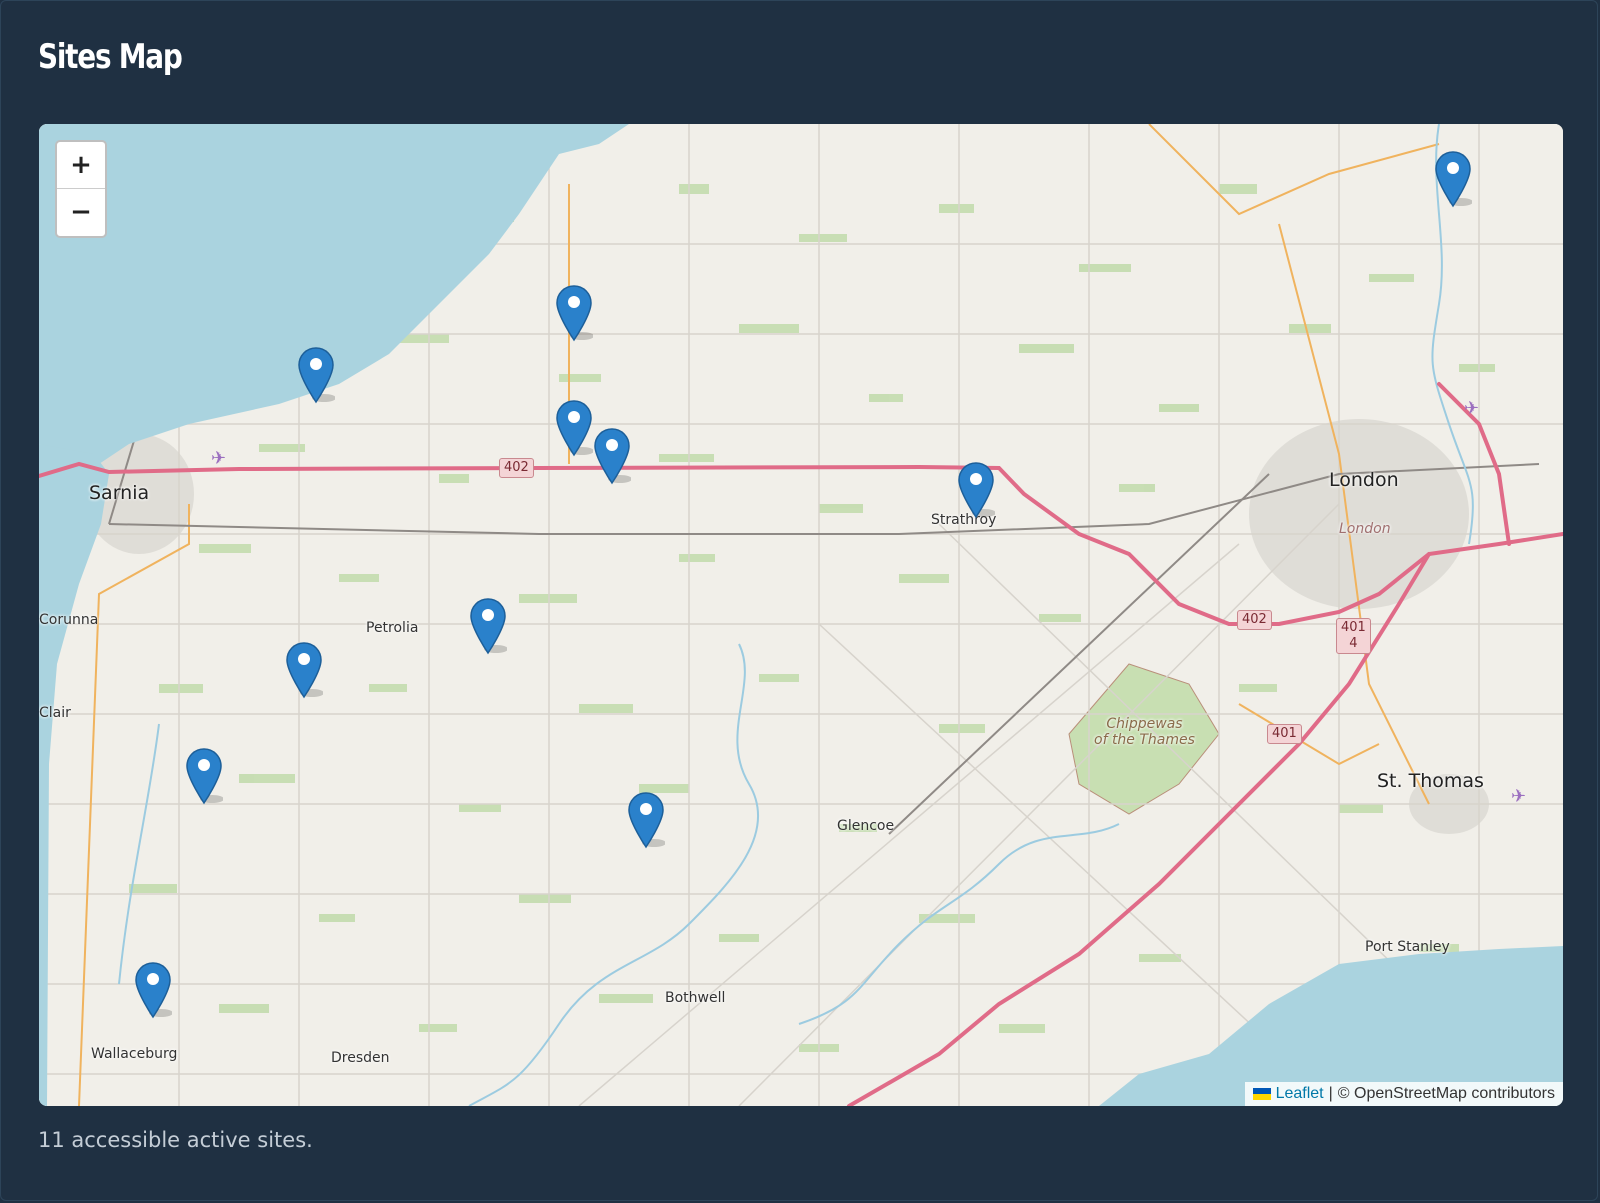  What do you see at coordinates (1254, 620) in the screenshot?
I see `highway-shield-402-east: 402` at bounding box center [1254, 620].